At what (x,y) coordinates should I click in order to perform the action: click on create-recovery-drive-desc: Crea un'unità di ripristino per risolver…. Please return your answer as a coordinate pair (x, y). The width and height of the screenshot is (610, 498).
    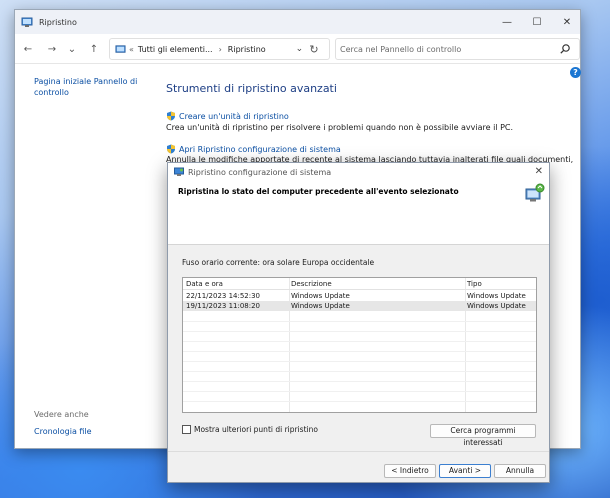
    Looking at the image, I should click on (340, 127).